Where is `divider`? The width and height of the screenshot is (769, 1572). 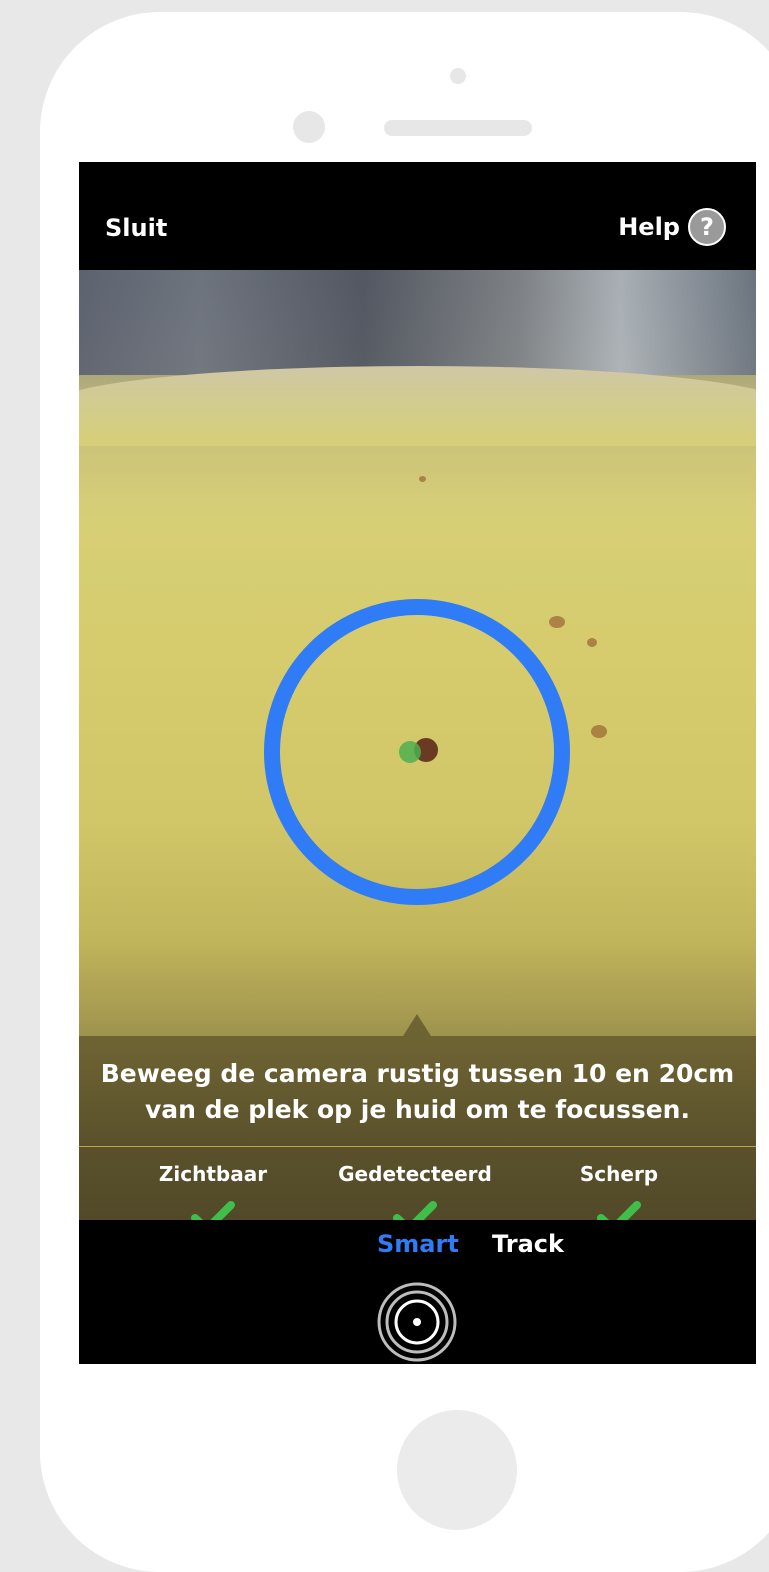
divider is located at coordinates (417, 1146).